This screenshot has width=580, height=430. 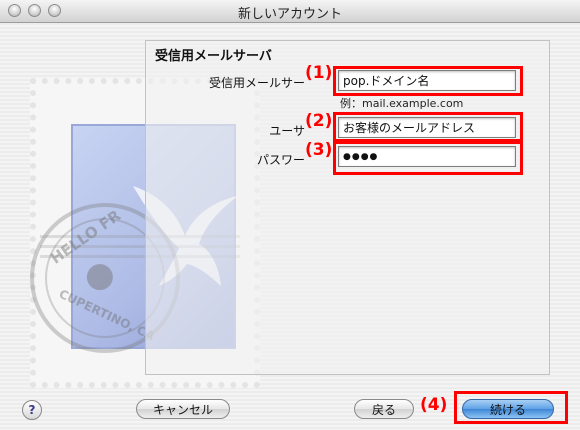 What do you see at coordinates (100, 275) in the screenshot?
I see `apple-logo-icon: ●` at bounding box center [100, 275].